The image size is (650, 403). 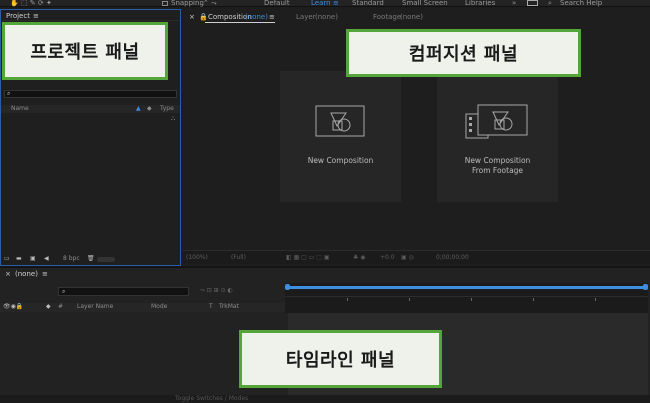 I want to click on lock-icon: 🔒, so click(x=203, y=17).